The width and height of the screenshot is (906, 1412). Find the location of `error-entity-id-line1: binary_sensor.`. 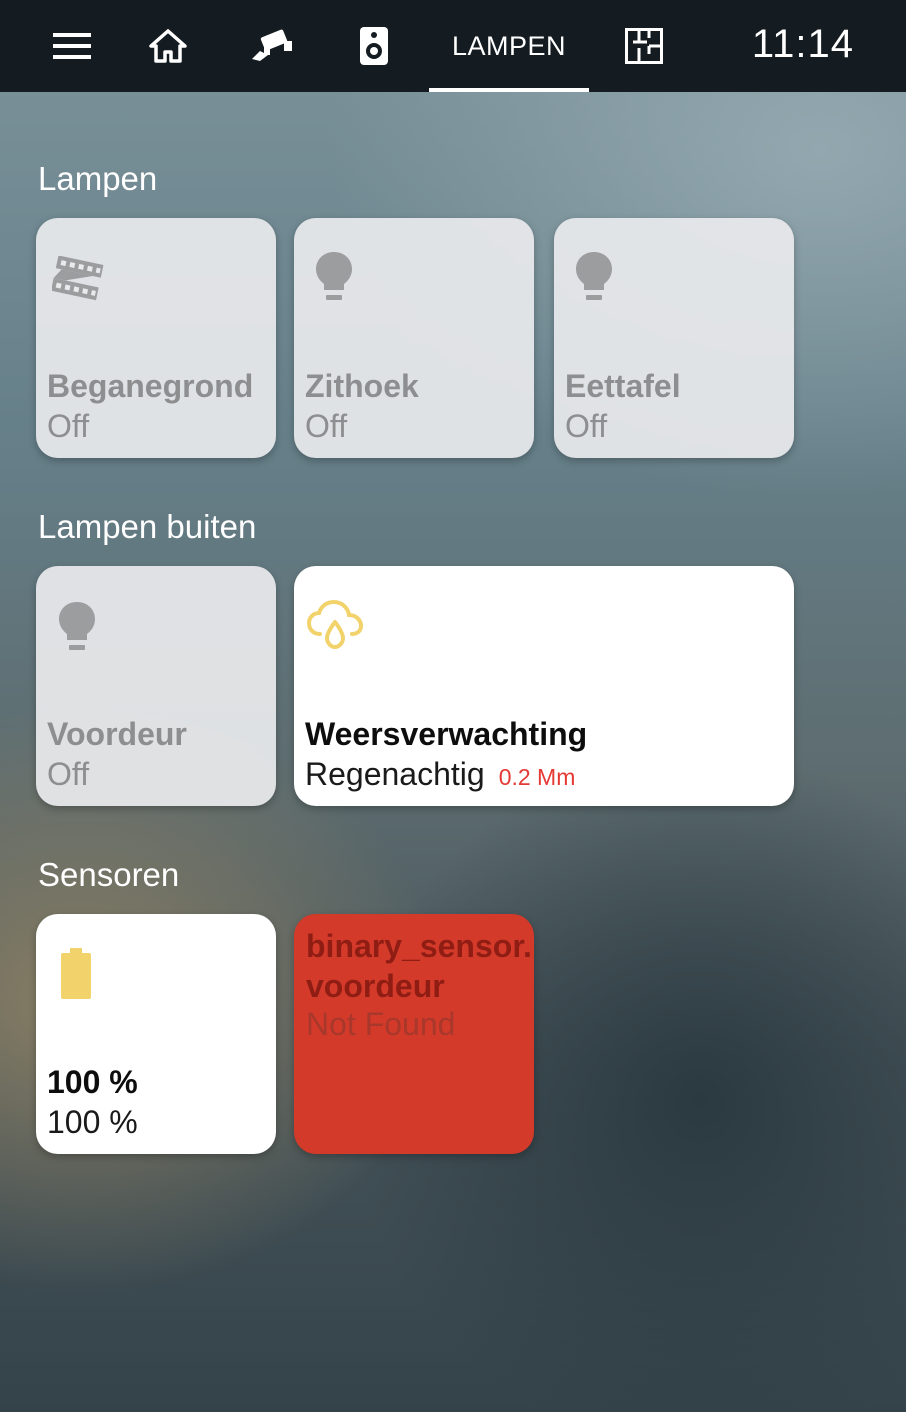

error-entity-id-line1: binary_sensor. is located at coordinates (419, 946).